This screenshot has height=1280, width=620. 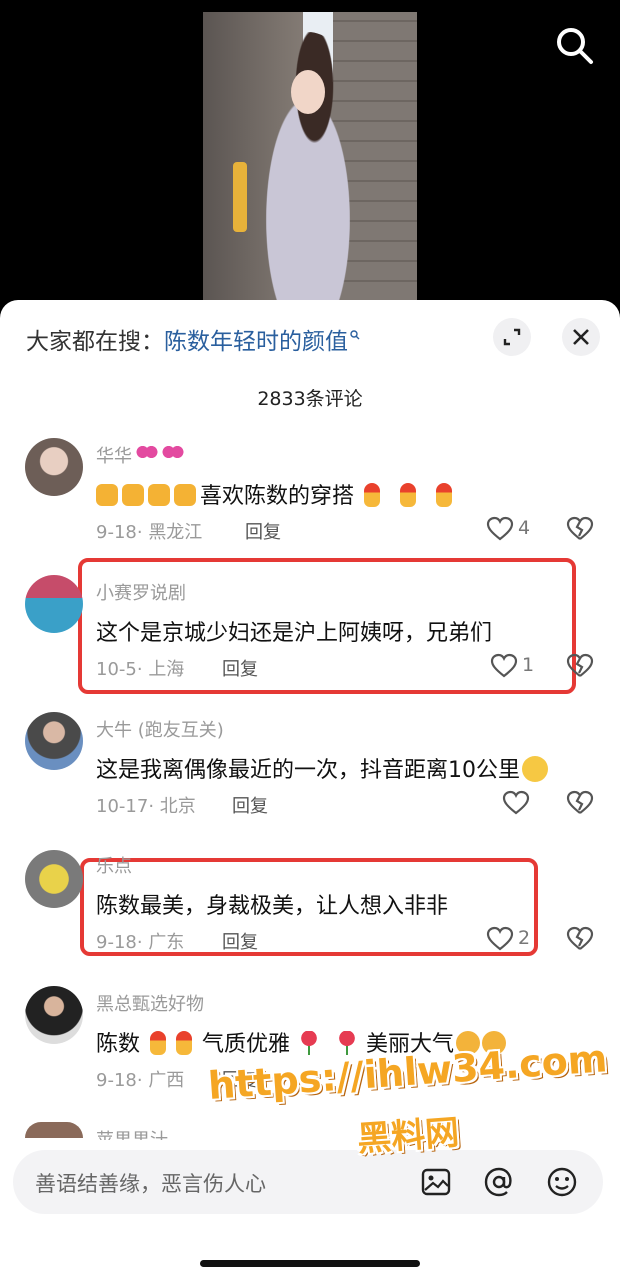 I want to click on home-indicator, so click(x=310, y=1263).